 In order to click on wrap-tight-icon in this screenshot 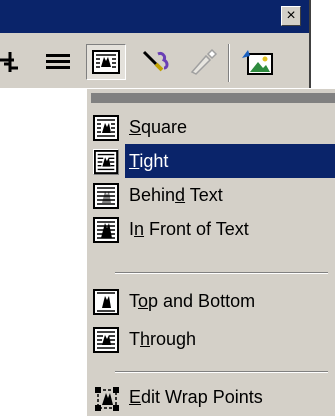, I will do `click(106, 162)`.